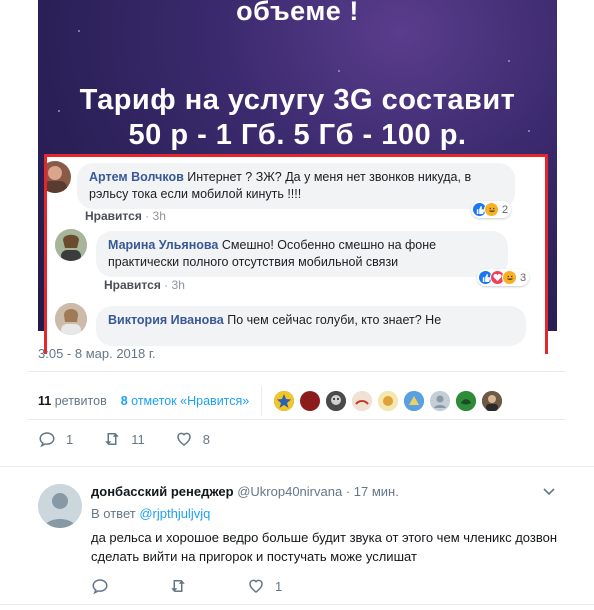  I want to click on liker-avatars, so click(391, 401).